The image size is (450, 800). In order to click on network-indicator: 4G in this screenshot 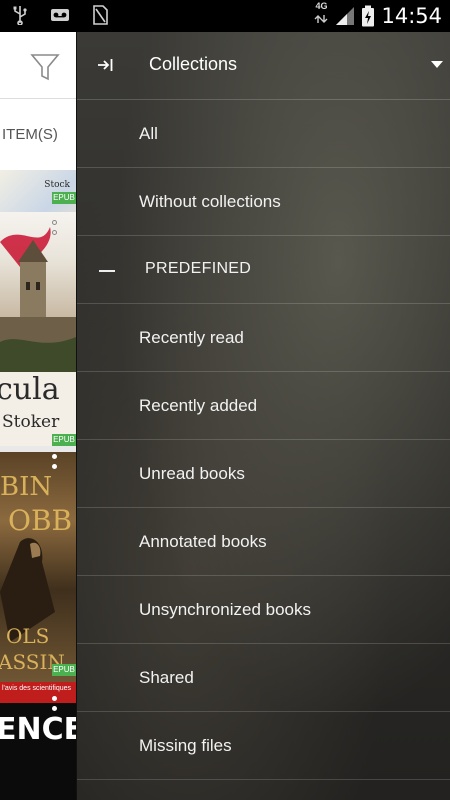, I will do `click(321, 15)`.